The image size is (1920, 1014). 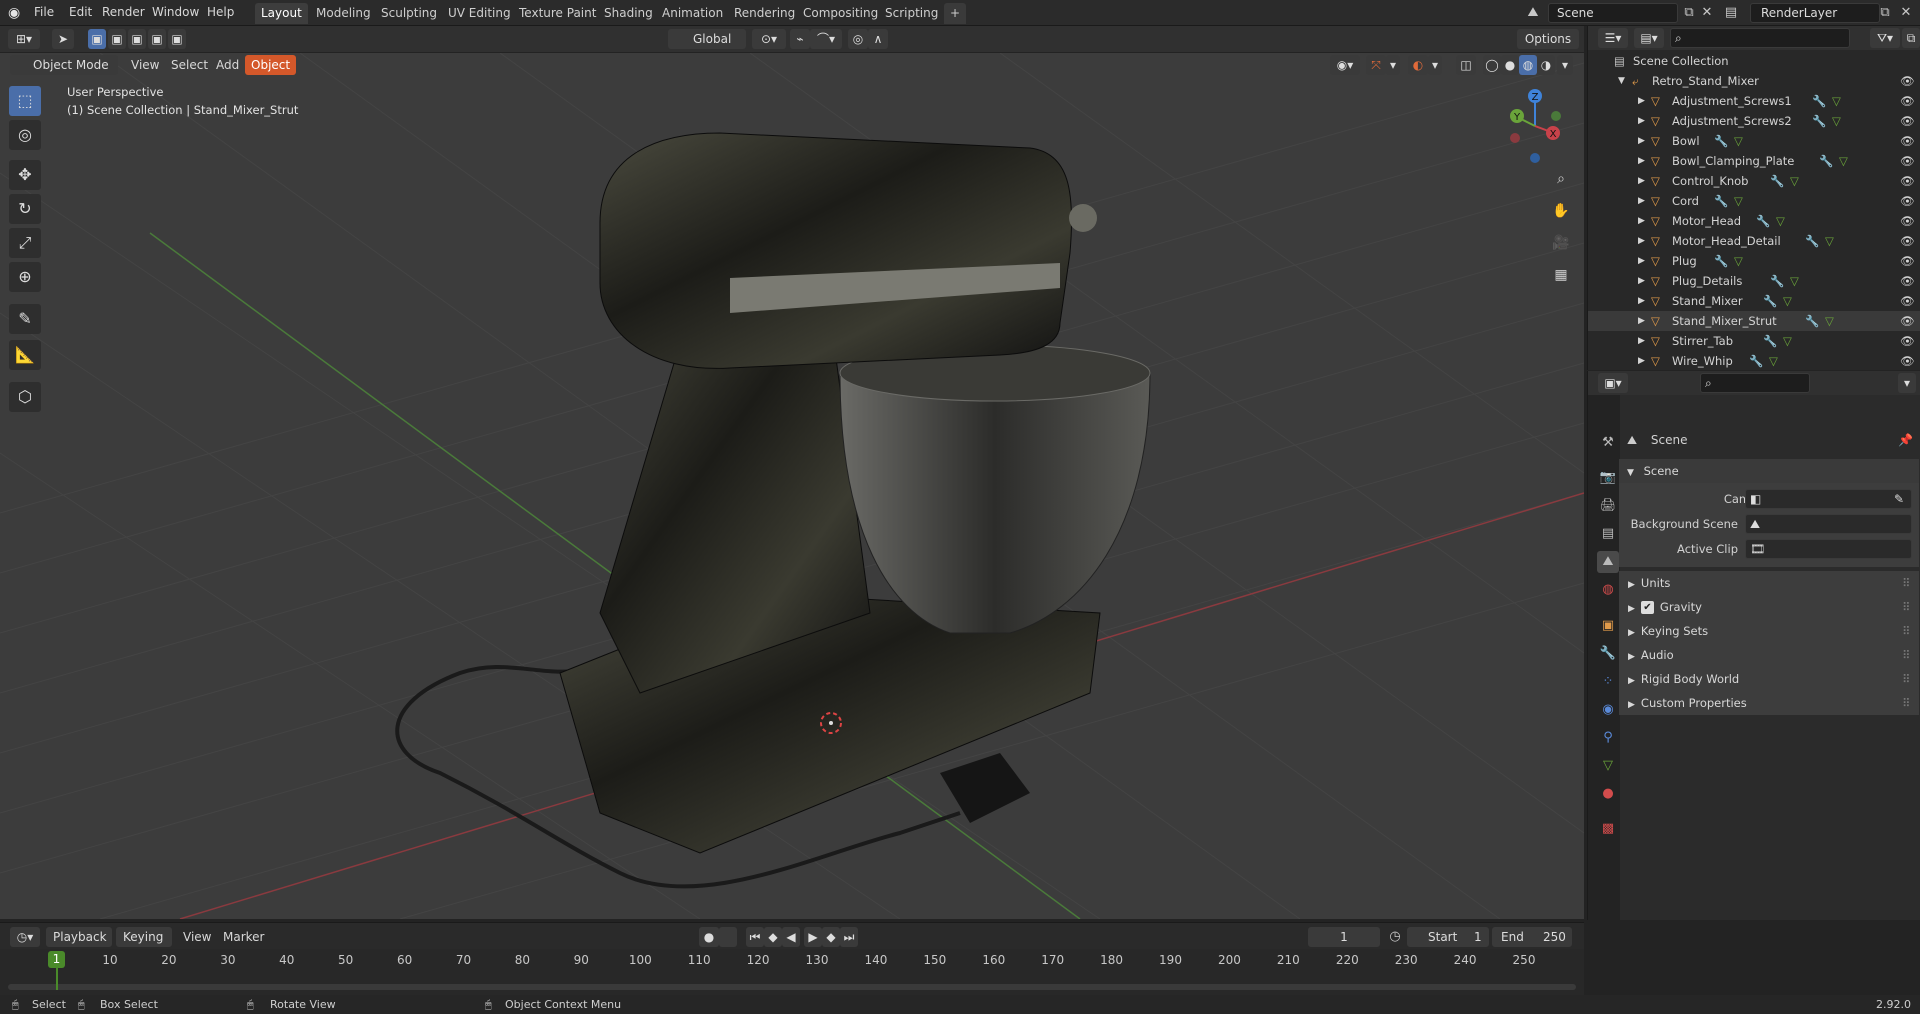 What do you see at coordinates (1608, 682) in the screenshot?
I see `particles-tab-icon: ⁘` at bounding box center [1608, 682].